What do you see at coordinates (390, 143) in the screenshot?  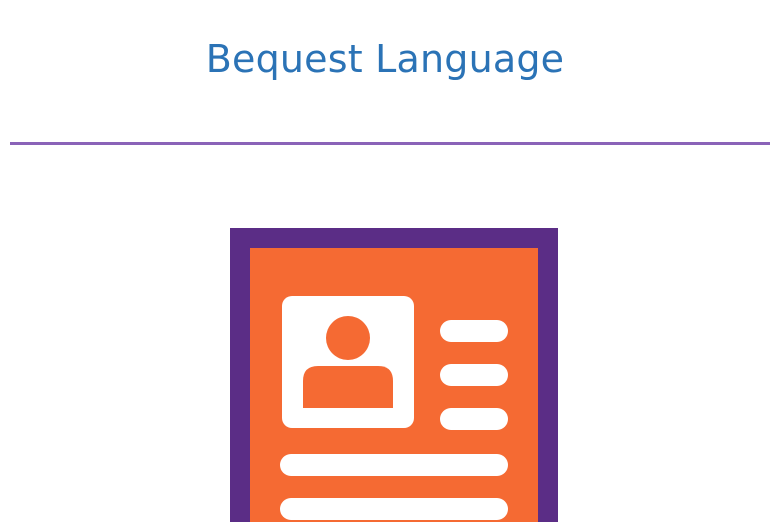 I see `section-divider` at bounding box center [390, 143].